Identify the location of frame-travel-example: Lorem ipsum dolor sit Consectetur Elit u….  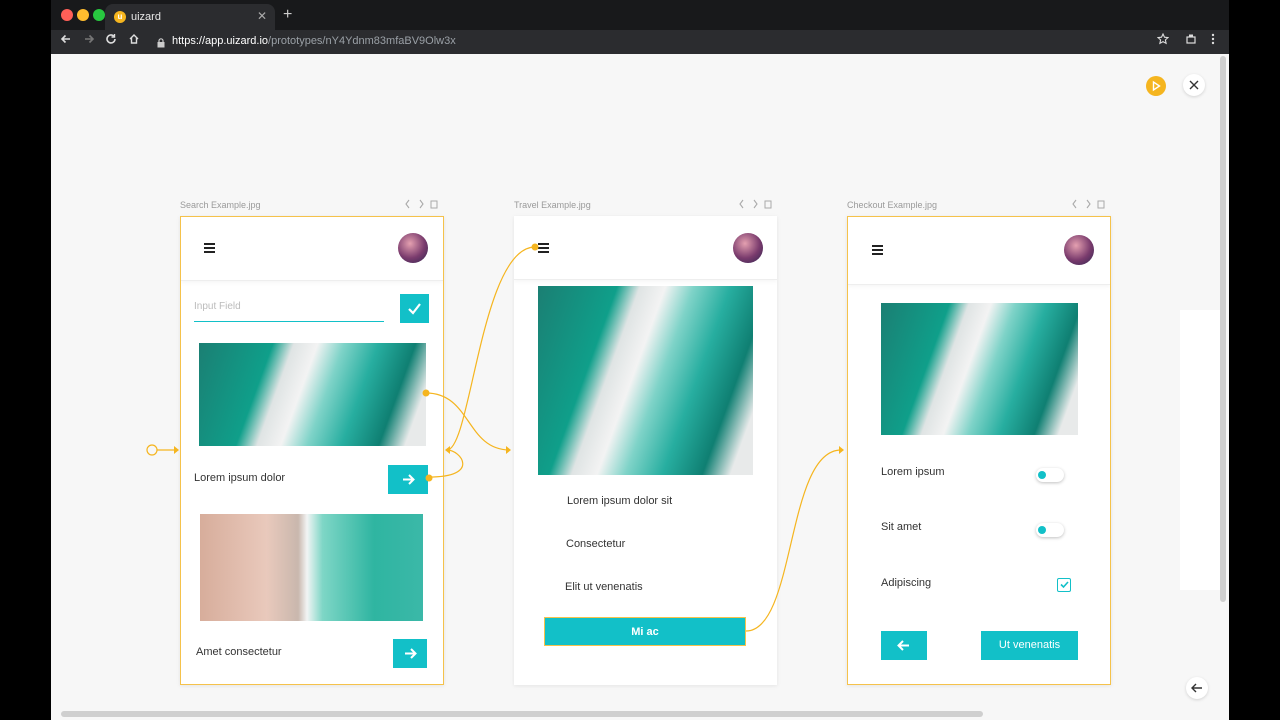
(645, 450).